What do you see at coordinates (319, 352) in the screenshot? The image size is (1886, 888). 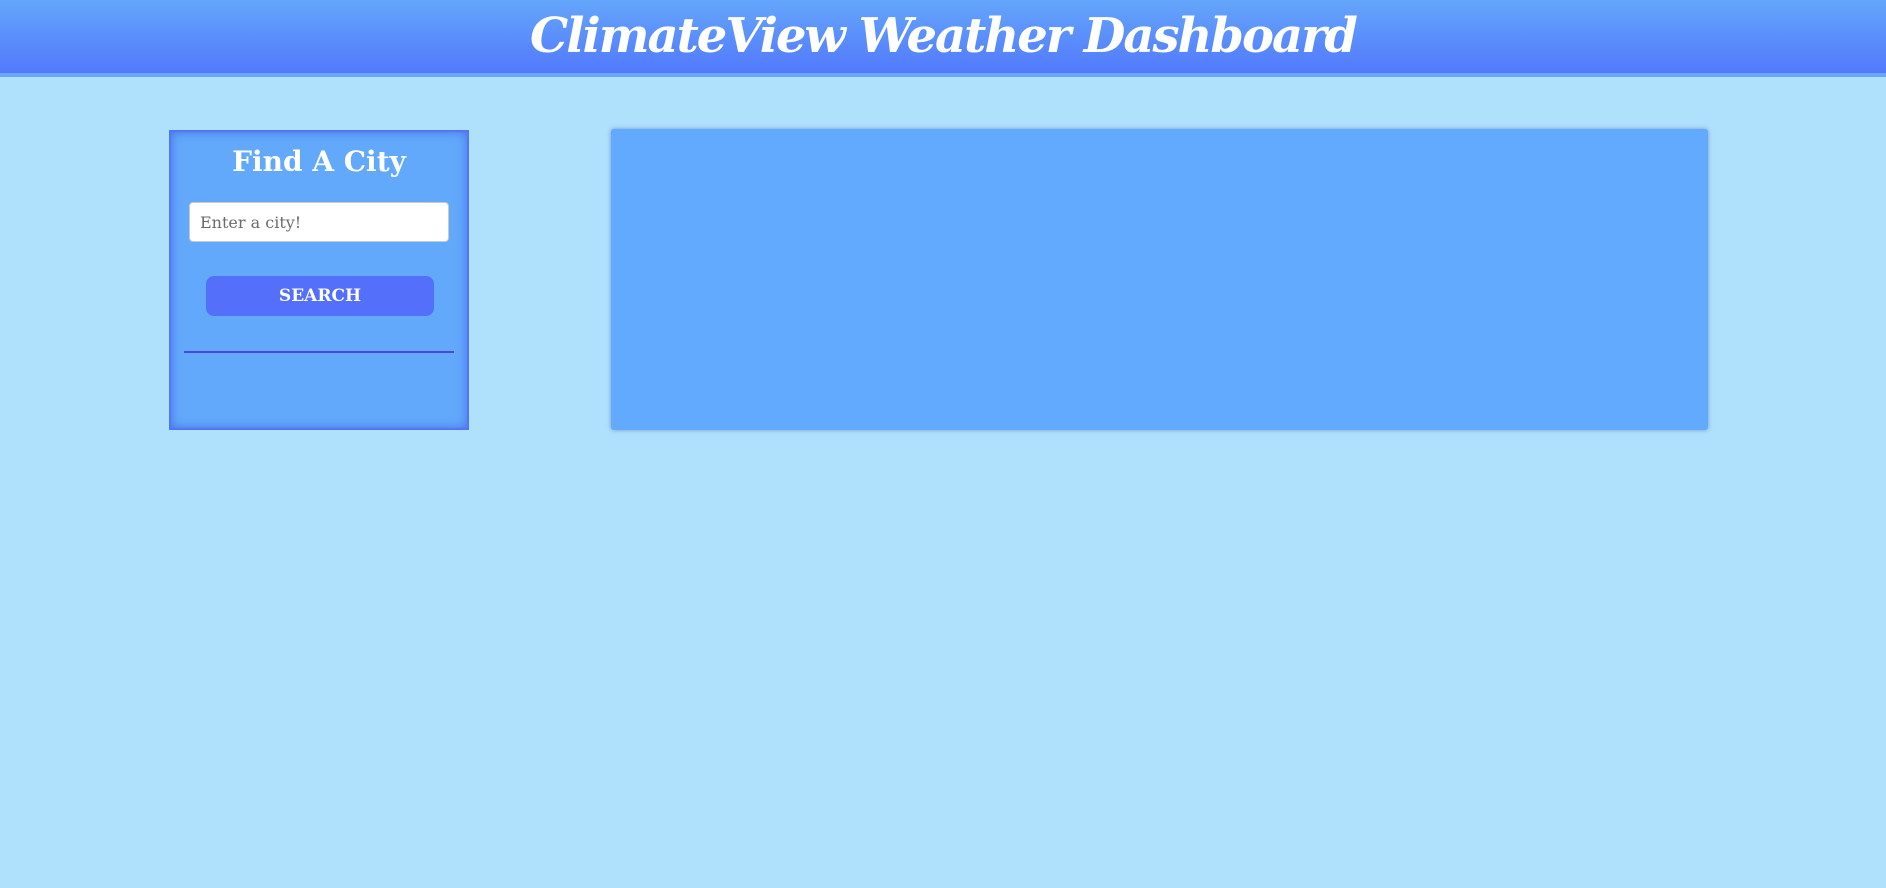 I see `search-divider` at bounding box center [319, 352].